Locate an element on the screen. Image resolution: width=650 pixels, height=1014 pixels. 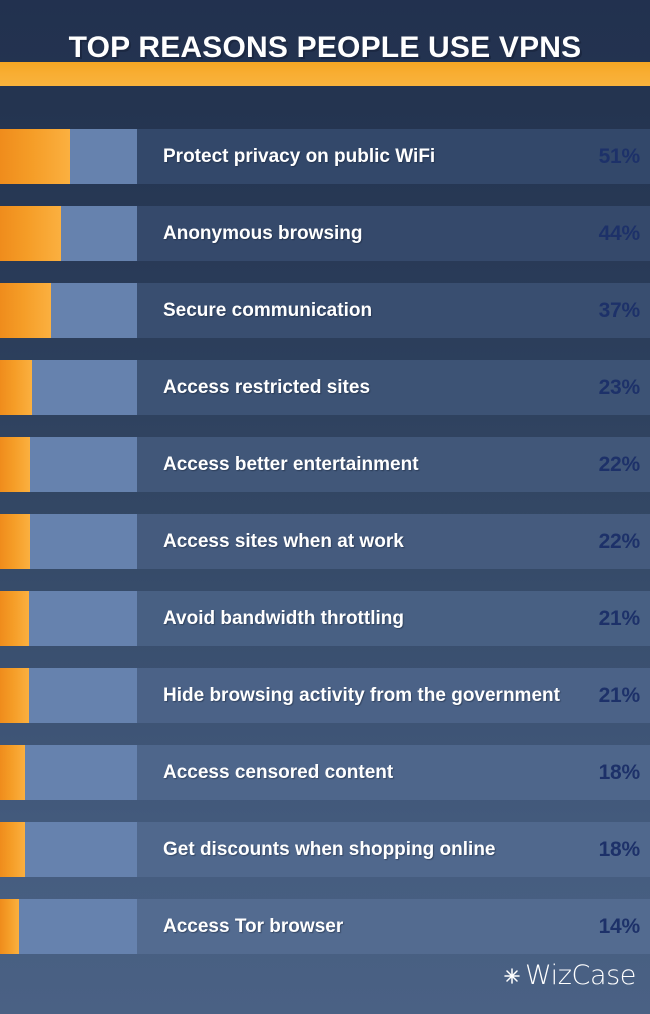
percent-label: 37% is located at coordinates (619, 310).